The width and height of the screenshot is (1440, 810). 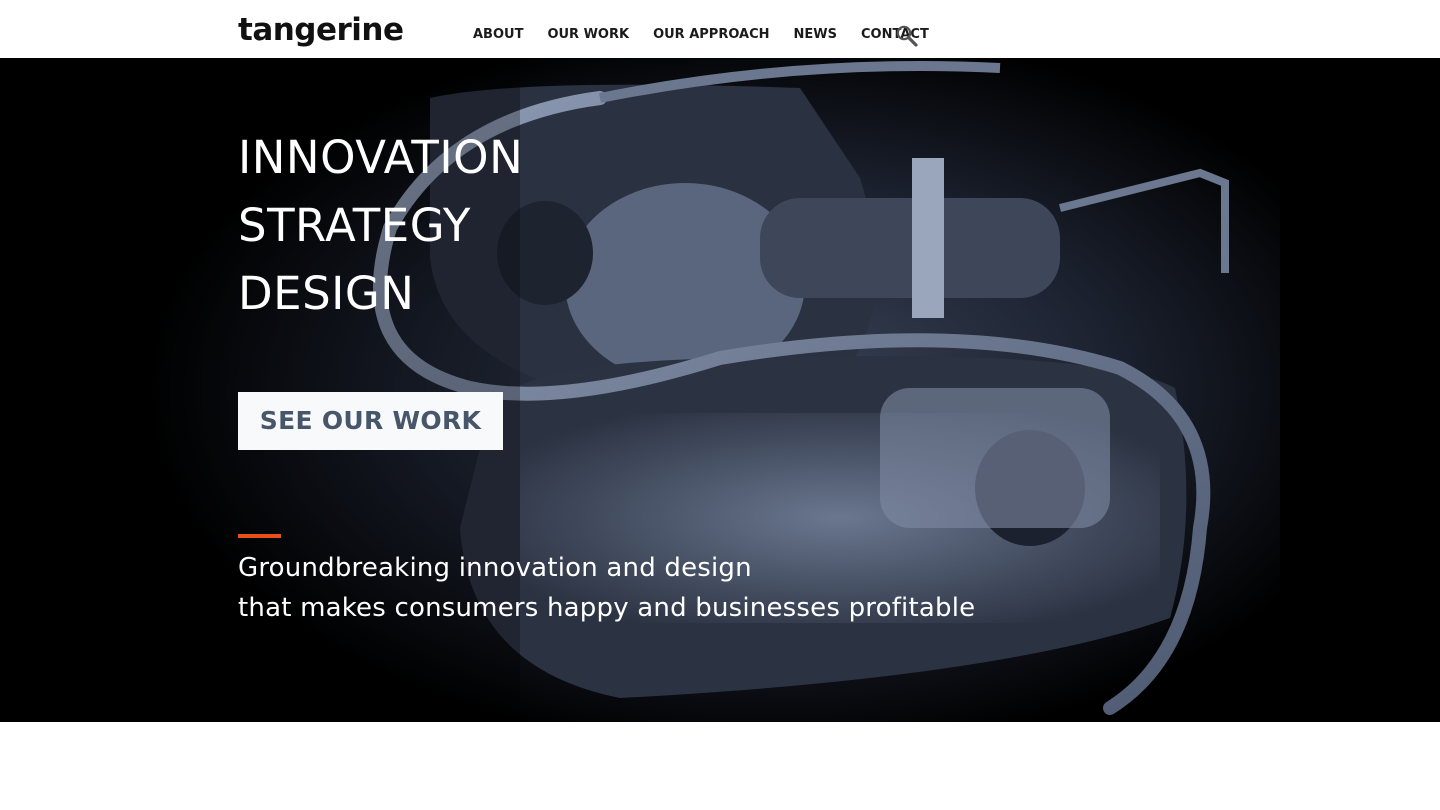 I want to click on headline-line-3: DESIGN, so click(x=326, y=293).